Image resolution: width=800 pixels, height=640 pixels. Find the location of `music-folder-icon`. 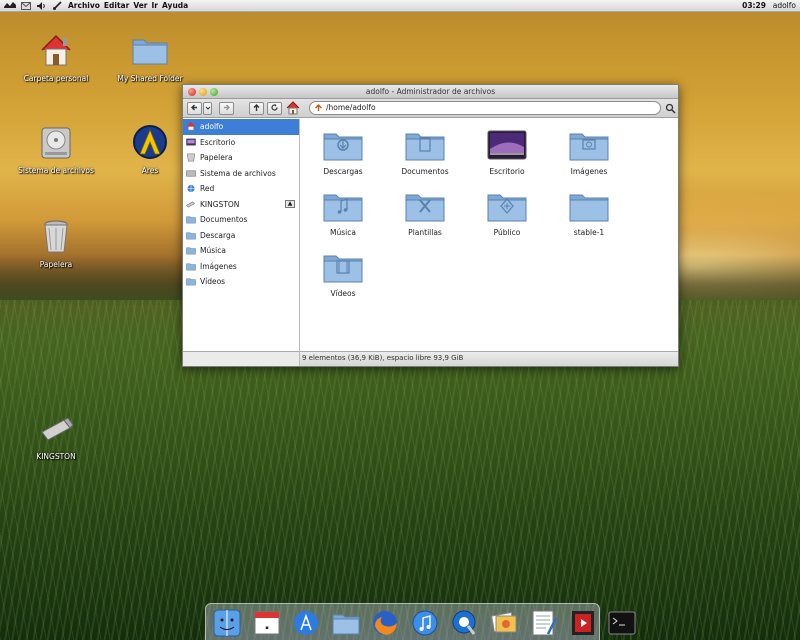

music-folder-icon is located at coordinates (343, 208).